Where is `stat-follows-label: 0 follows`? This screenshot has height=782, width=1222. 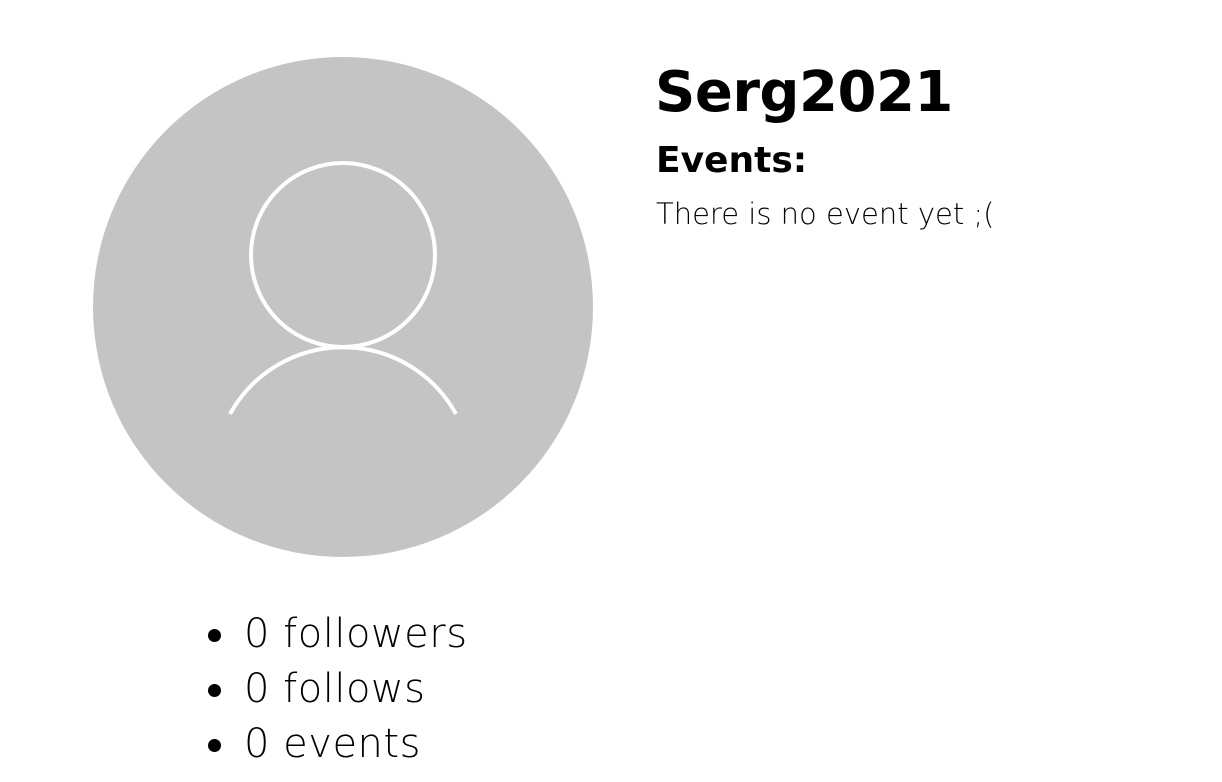
stat-follows-label: 0 follows is located at coordinates (335, 689).